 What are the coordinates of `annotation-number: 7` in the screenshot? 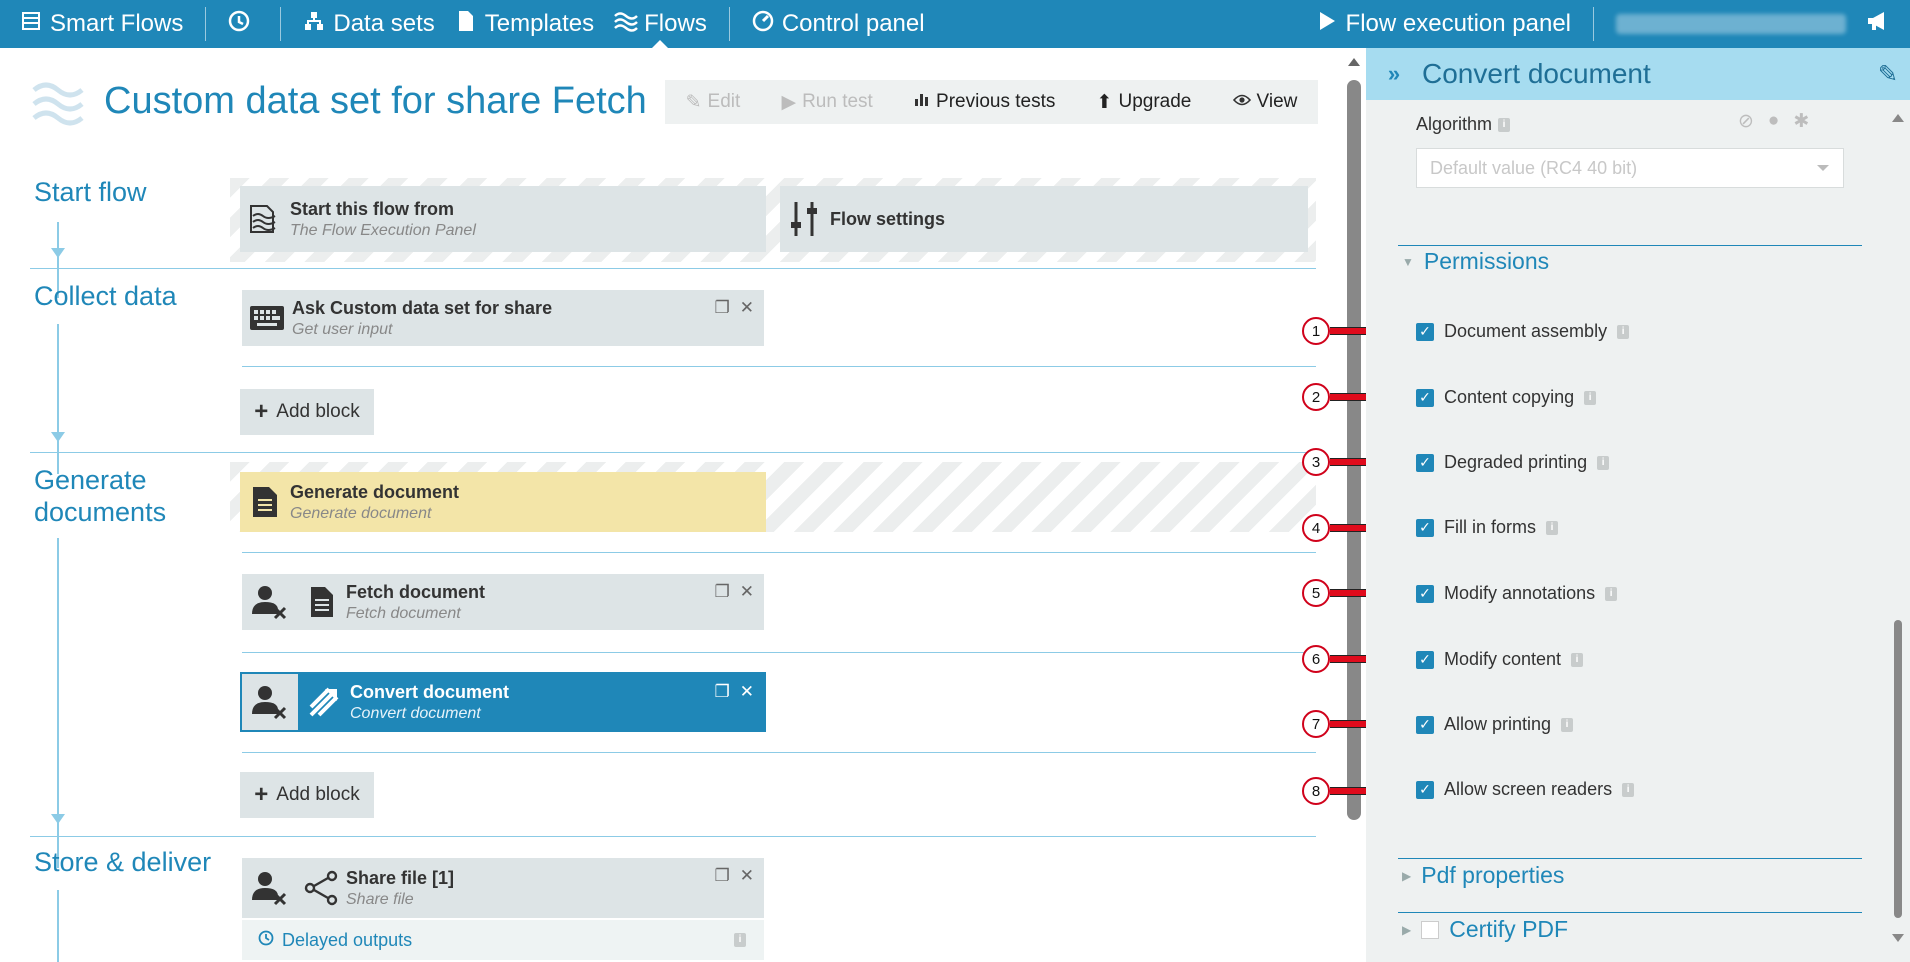 It's located at (1316, 724).